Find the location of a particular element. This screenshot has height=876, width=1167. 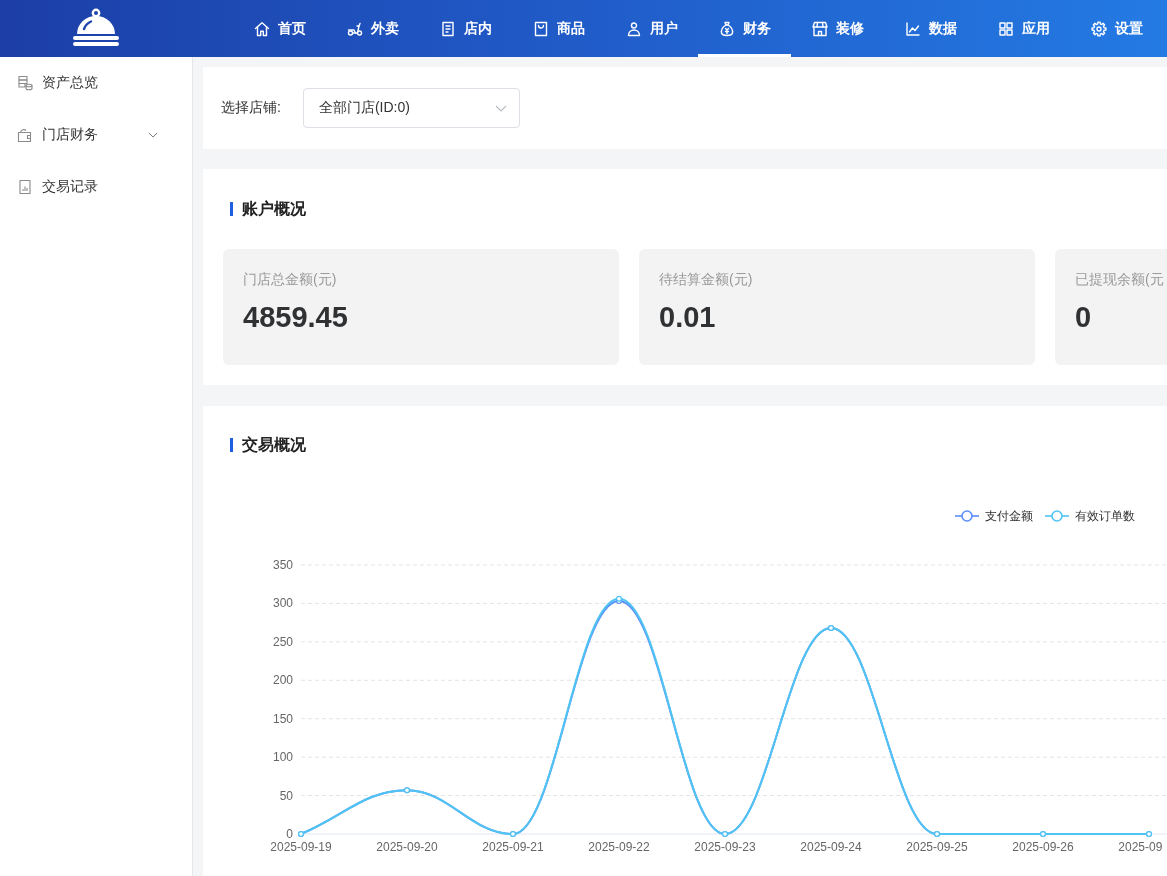

x-axis-label: 2025-09-26 is located at coordinates (1043, 847).